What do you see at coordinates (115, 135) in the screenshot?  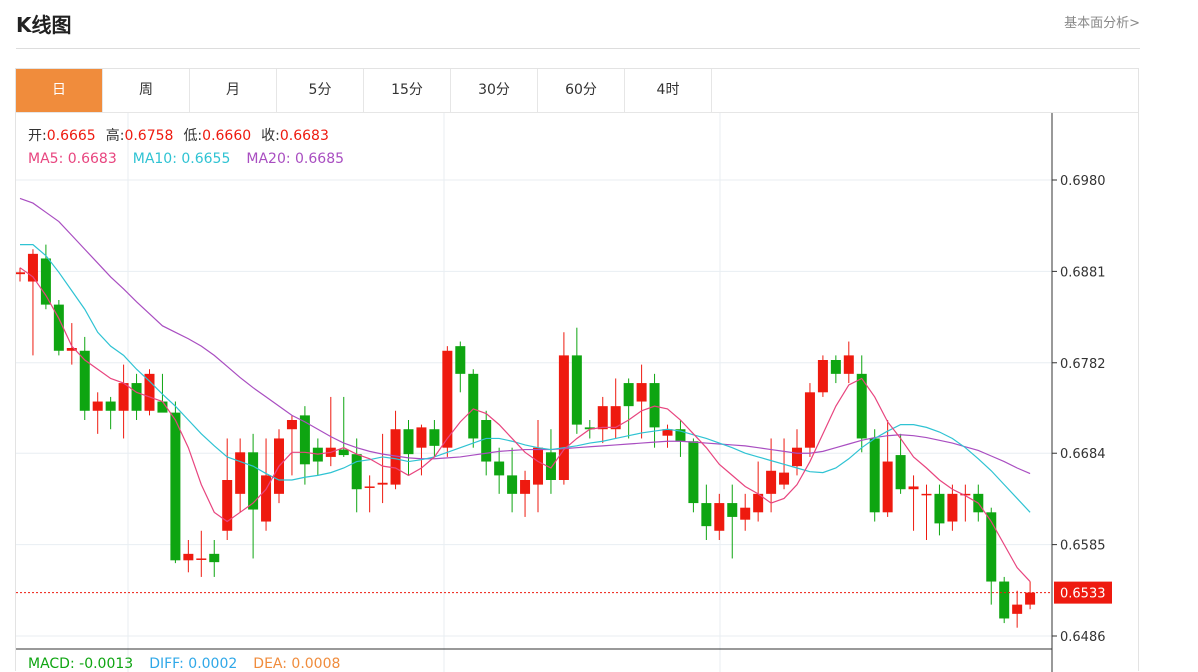 I see `ohlc-label-high: 高:` at bounding box center [115, 135].